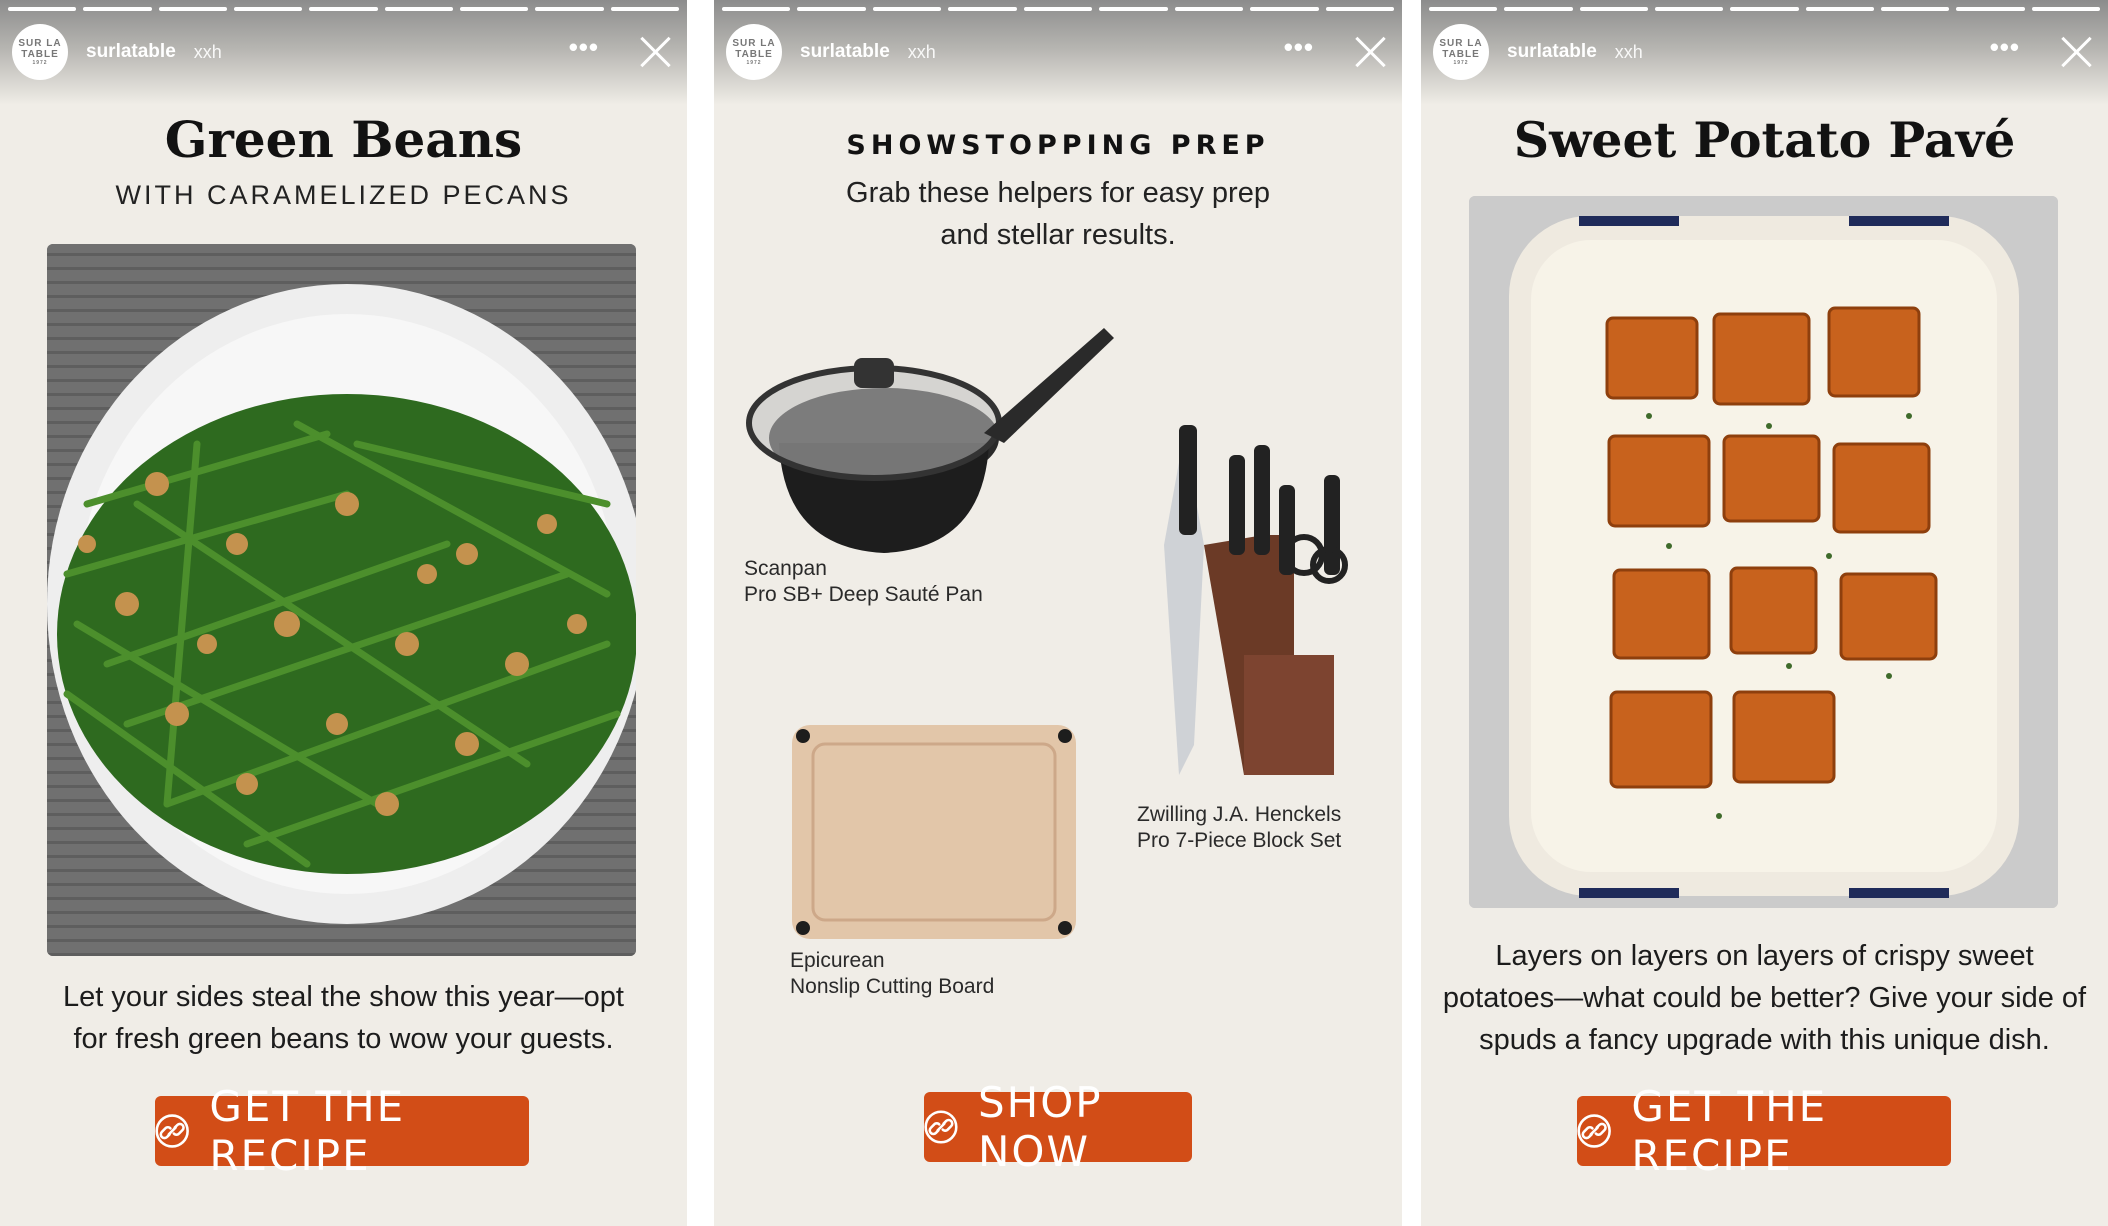 The height and width of the screenshot is (1226, 2108). I want to click on story-subtitle: WITH CARAMELIZED PECANS, so click(343, 195).